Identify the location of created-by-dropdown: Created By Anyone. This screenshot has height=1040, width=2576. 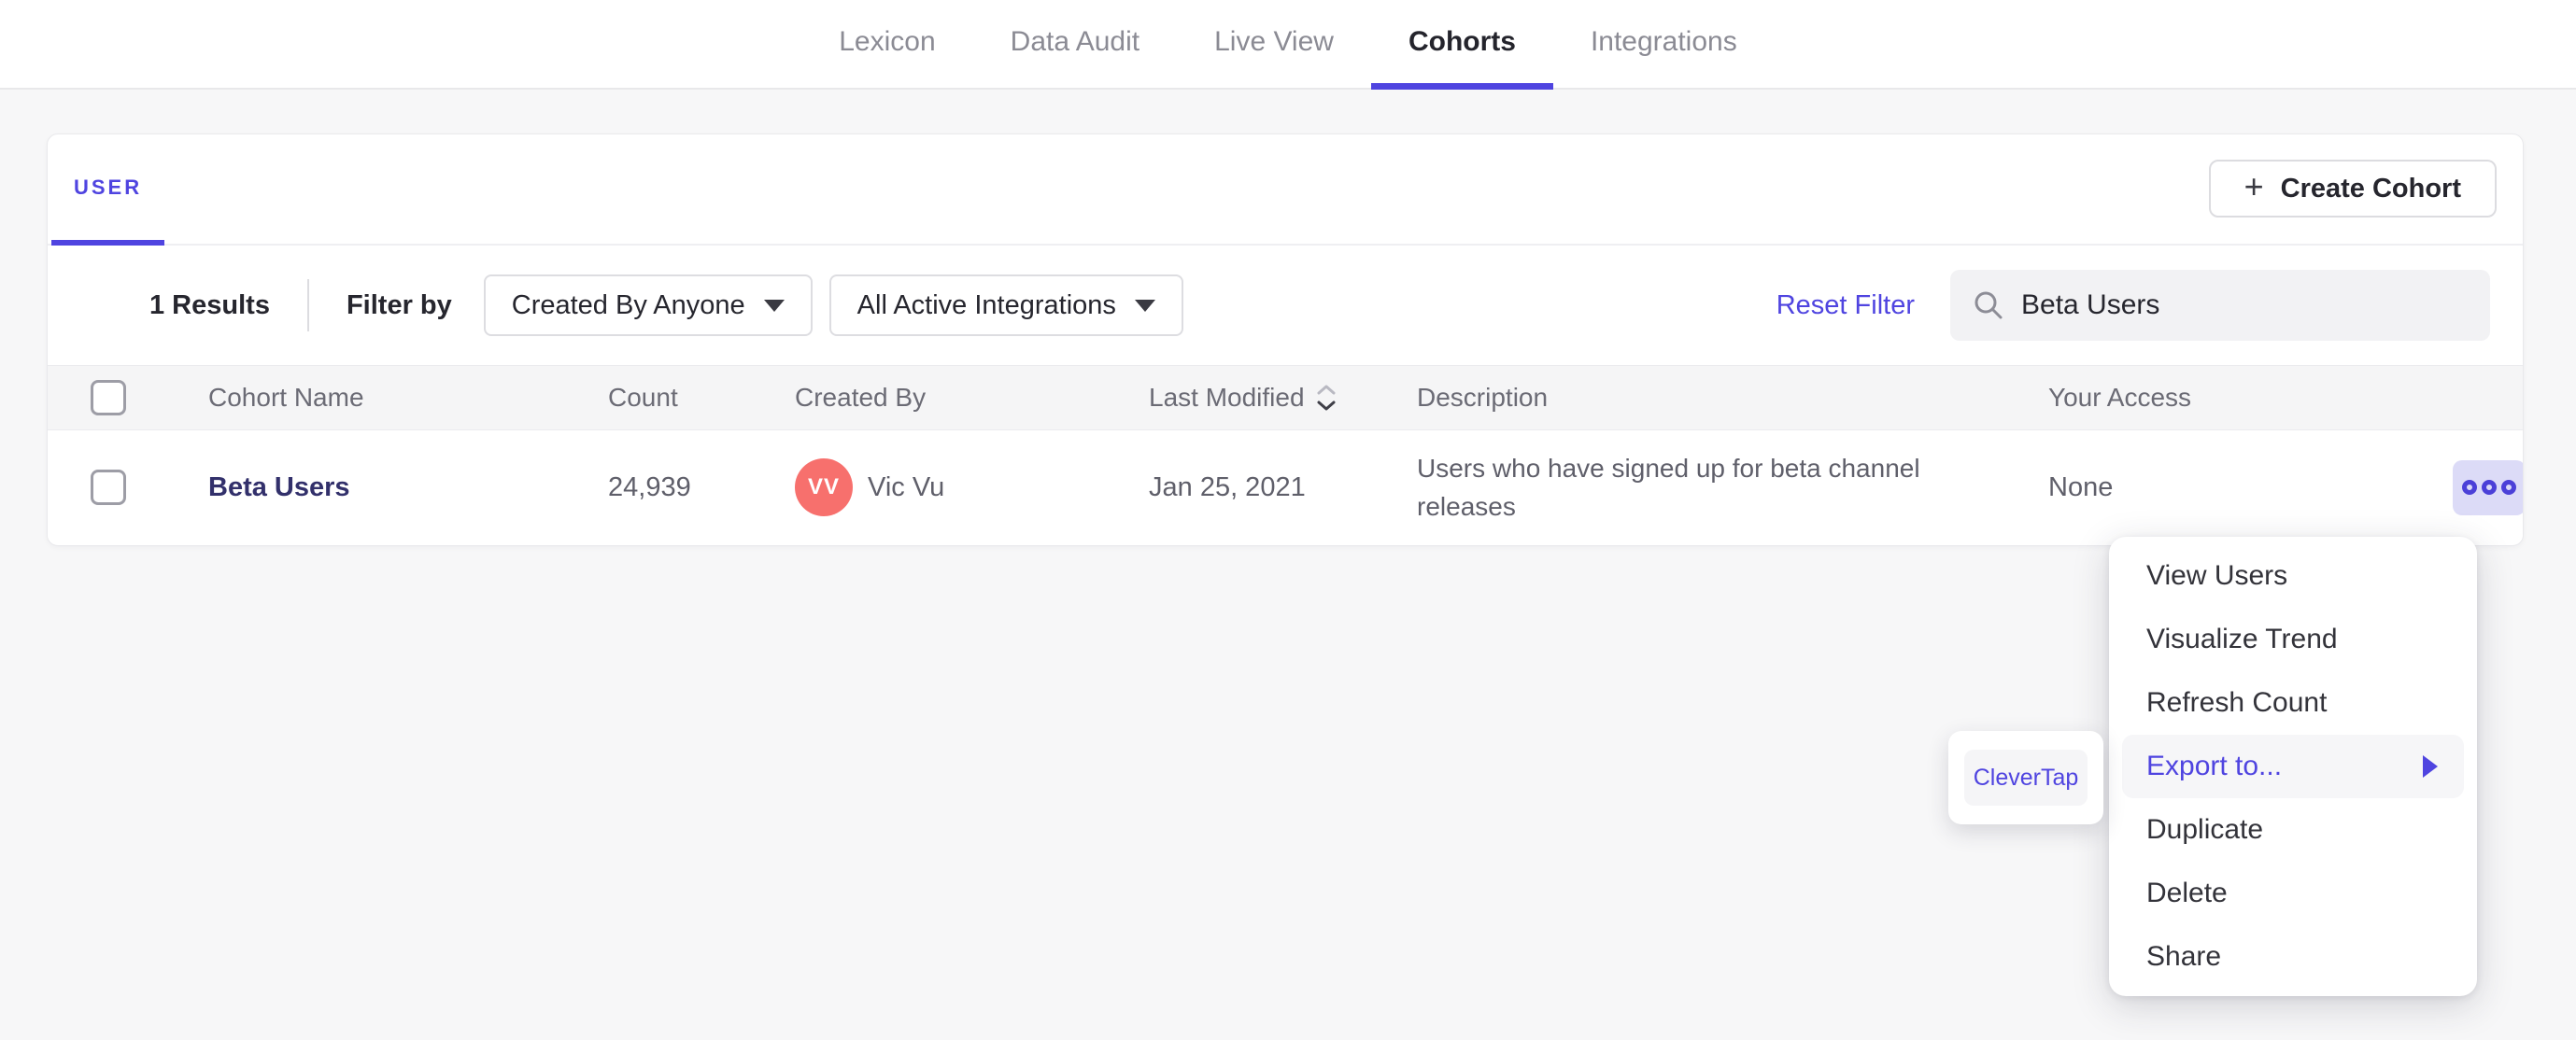
(648, 305).